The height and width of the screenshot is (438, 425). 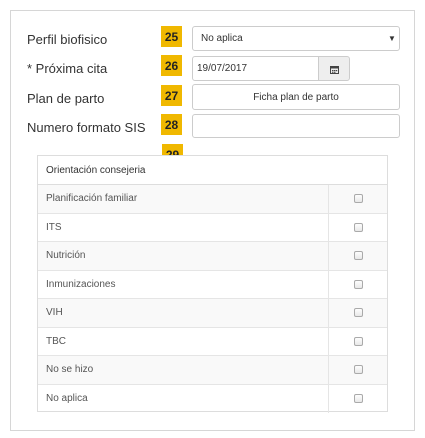 I want to click on plan-de-parto-label: Plan de parto, so click(x=66, y=98).